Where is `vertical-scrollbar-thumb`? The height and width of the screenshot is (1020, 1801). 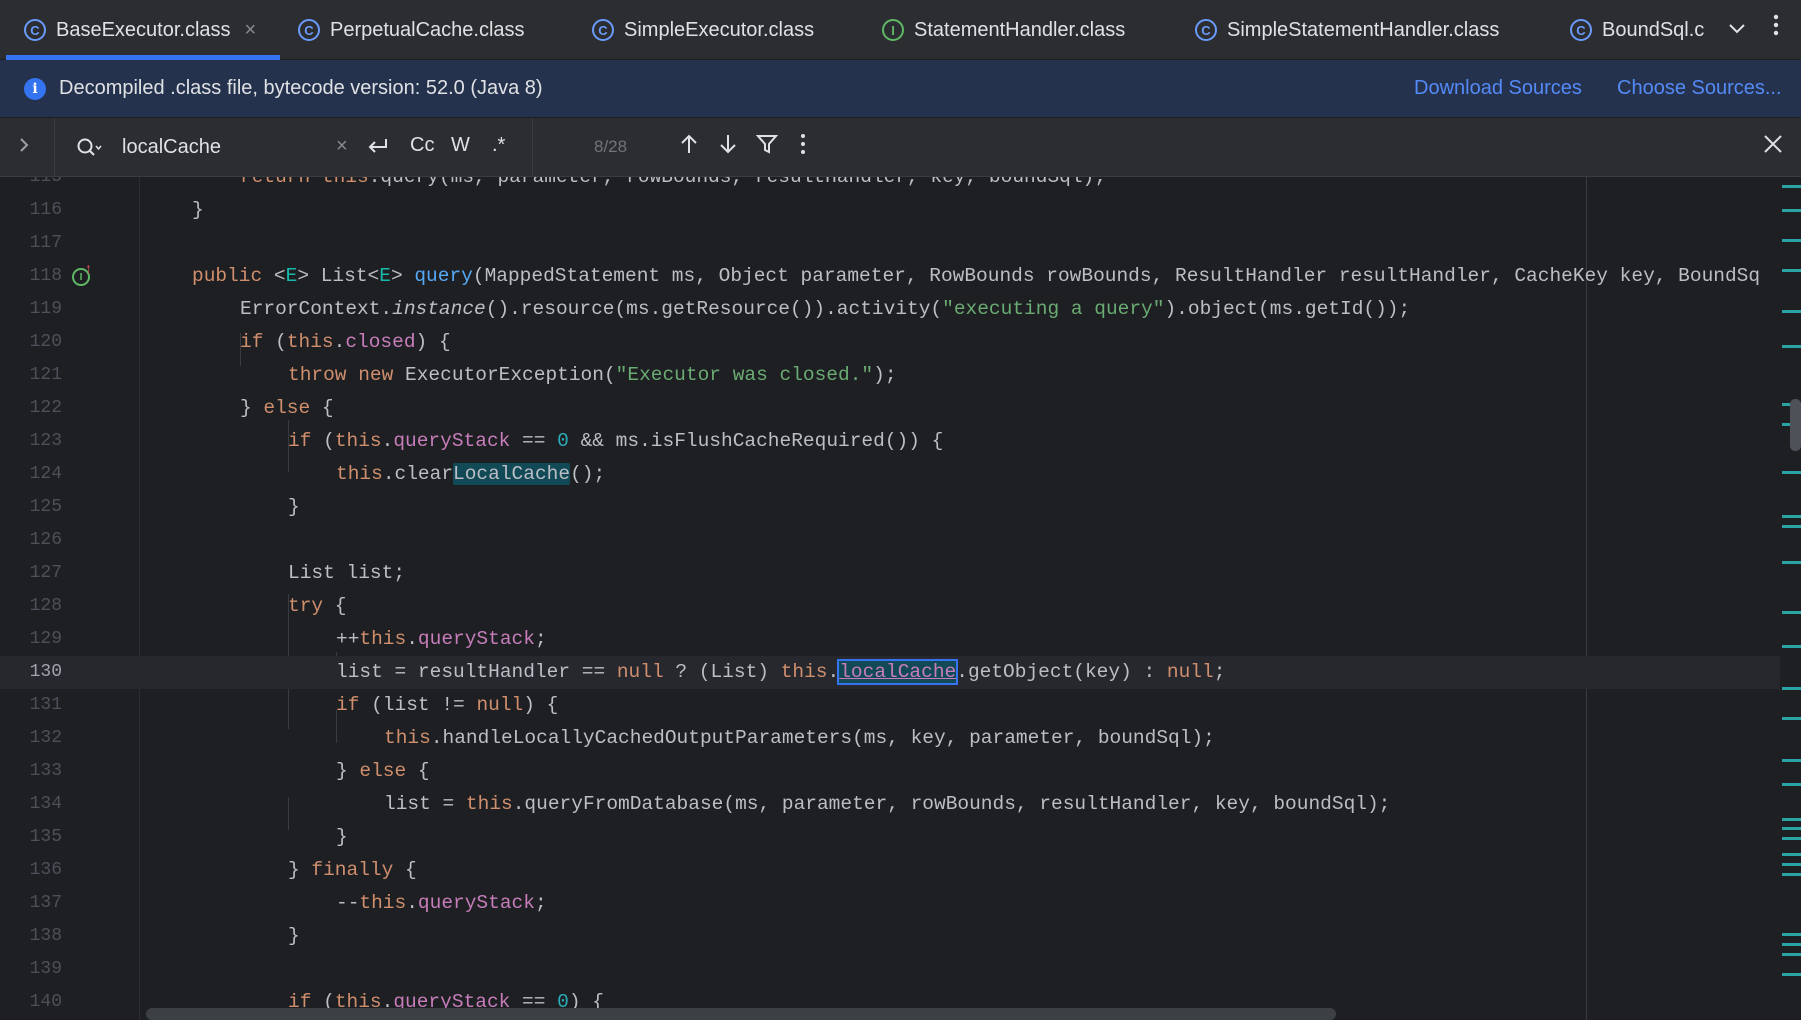 vertical-scrollbar-thumb is located at coordinates (1795, 425).